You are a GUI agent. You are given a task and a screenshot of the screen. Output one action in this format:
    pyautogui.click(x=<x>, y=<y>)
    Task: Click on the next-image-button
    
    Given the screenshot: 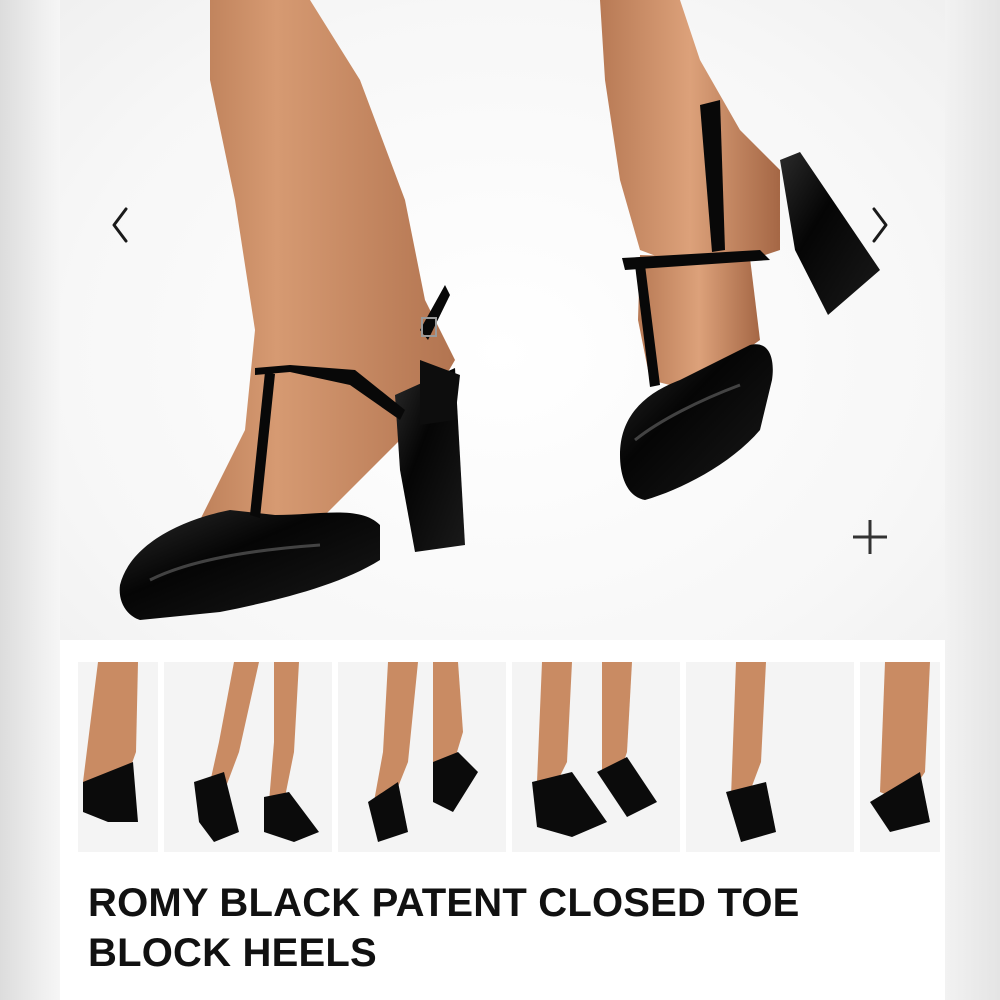 What is the action you would take?
    pyautogui.click(x=880, y=225)
    